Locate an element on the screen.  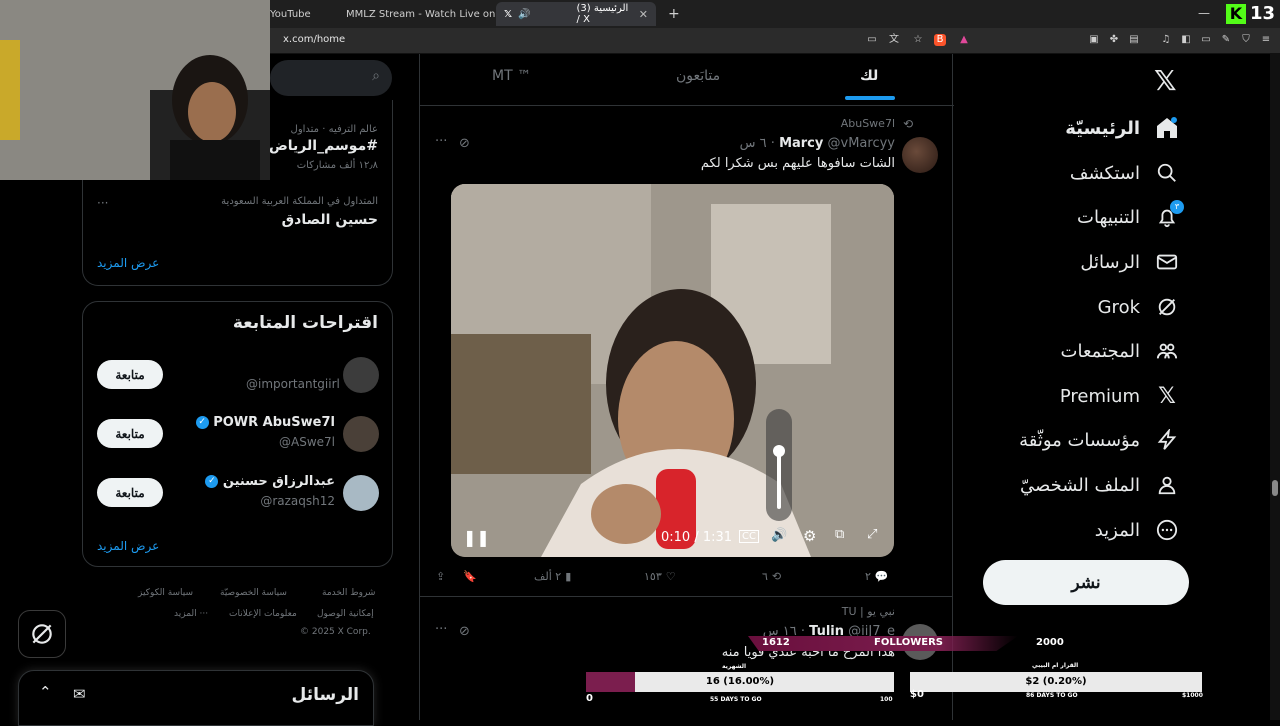
footer-link: إمكانية الوصول is located at coordinates (345, 614).